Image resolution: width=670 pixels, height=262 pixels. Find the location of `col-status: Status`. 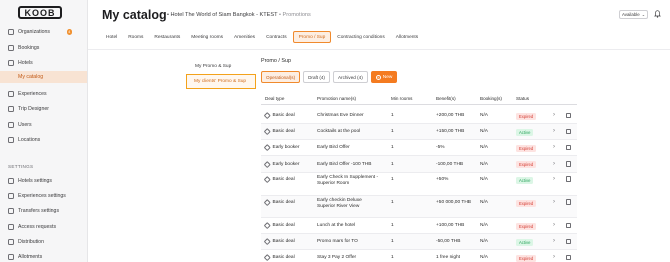

col-status: Status is located at coordinates (522, 98).